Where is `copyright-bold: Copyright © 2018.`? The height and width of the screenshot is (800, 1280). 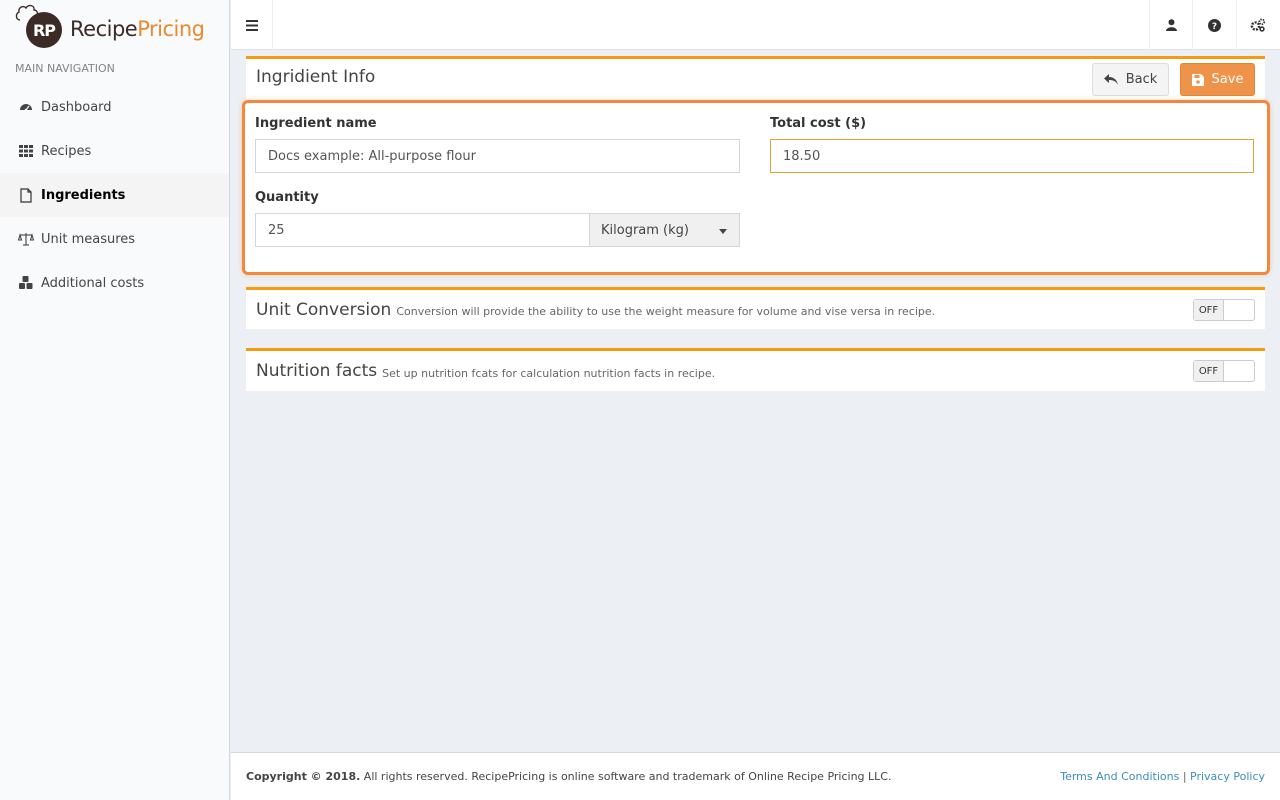
copyright-bold: Copyright © 2018. is located at coordinates (303, 776).